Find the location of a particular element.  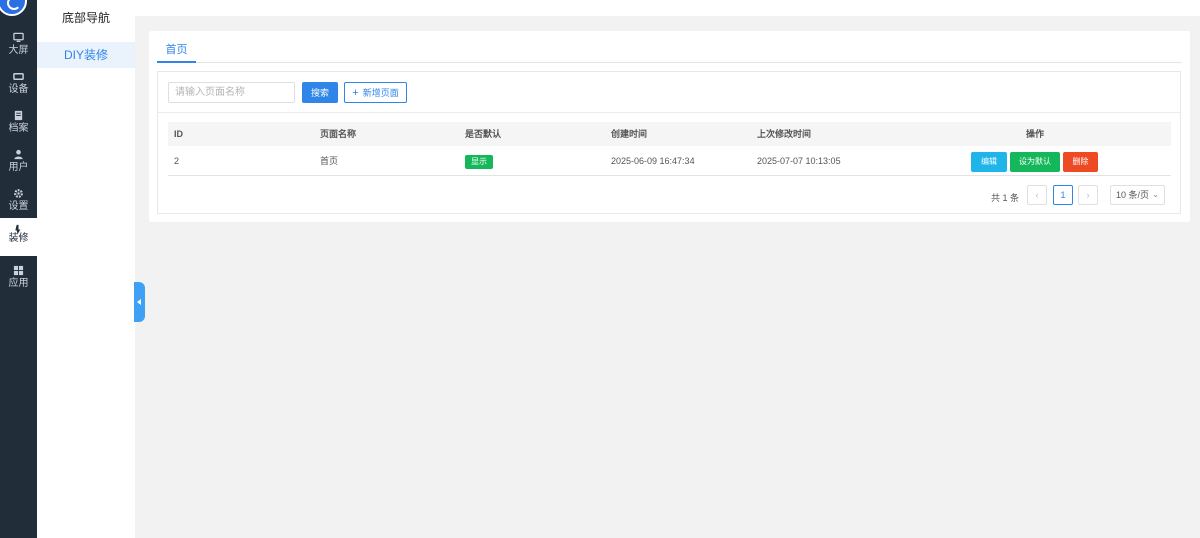

header-ops: 操作 is located at coordinates (1035, 134).